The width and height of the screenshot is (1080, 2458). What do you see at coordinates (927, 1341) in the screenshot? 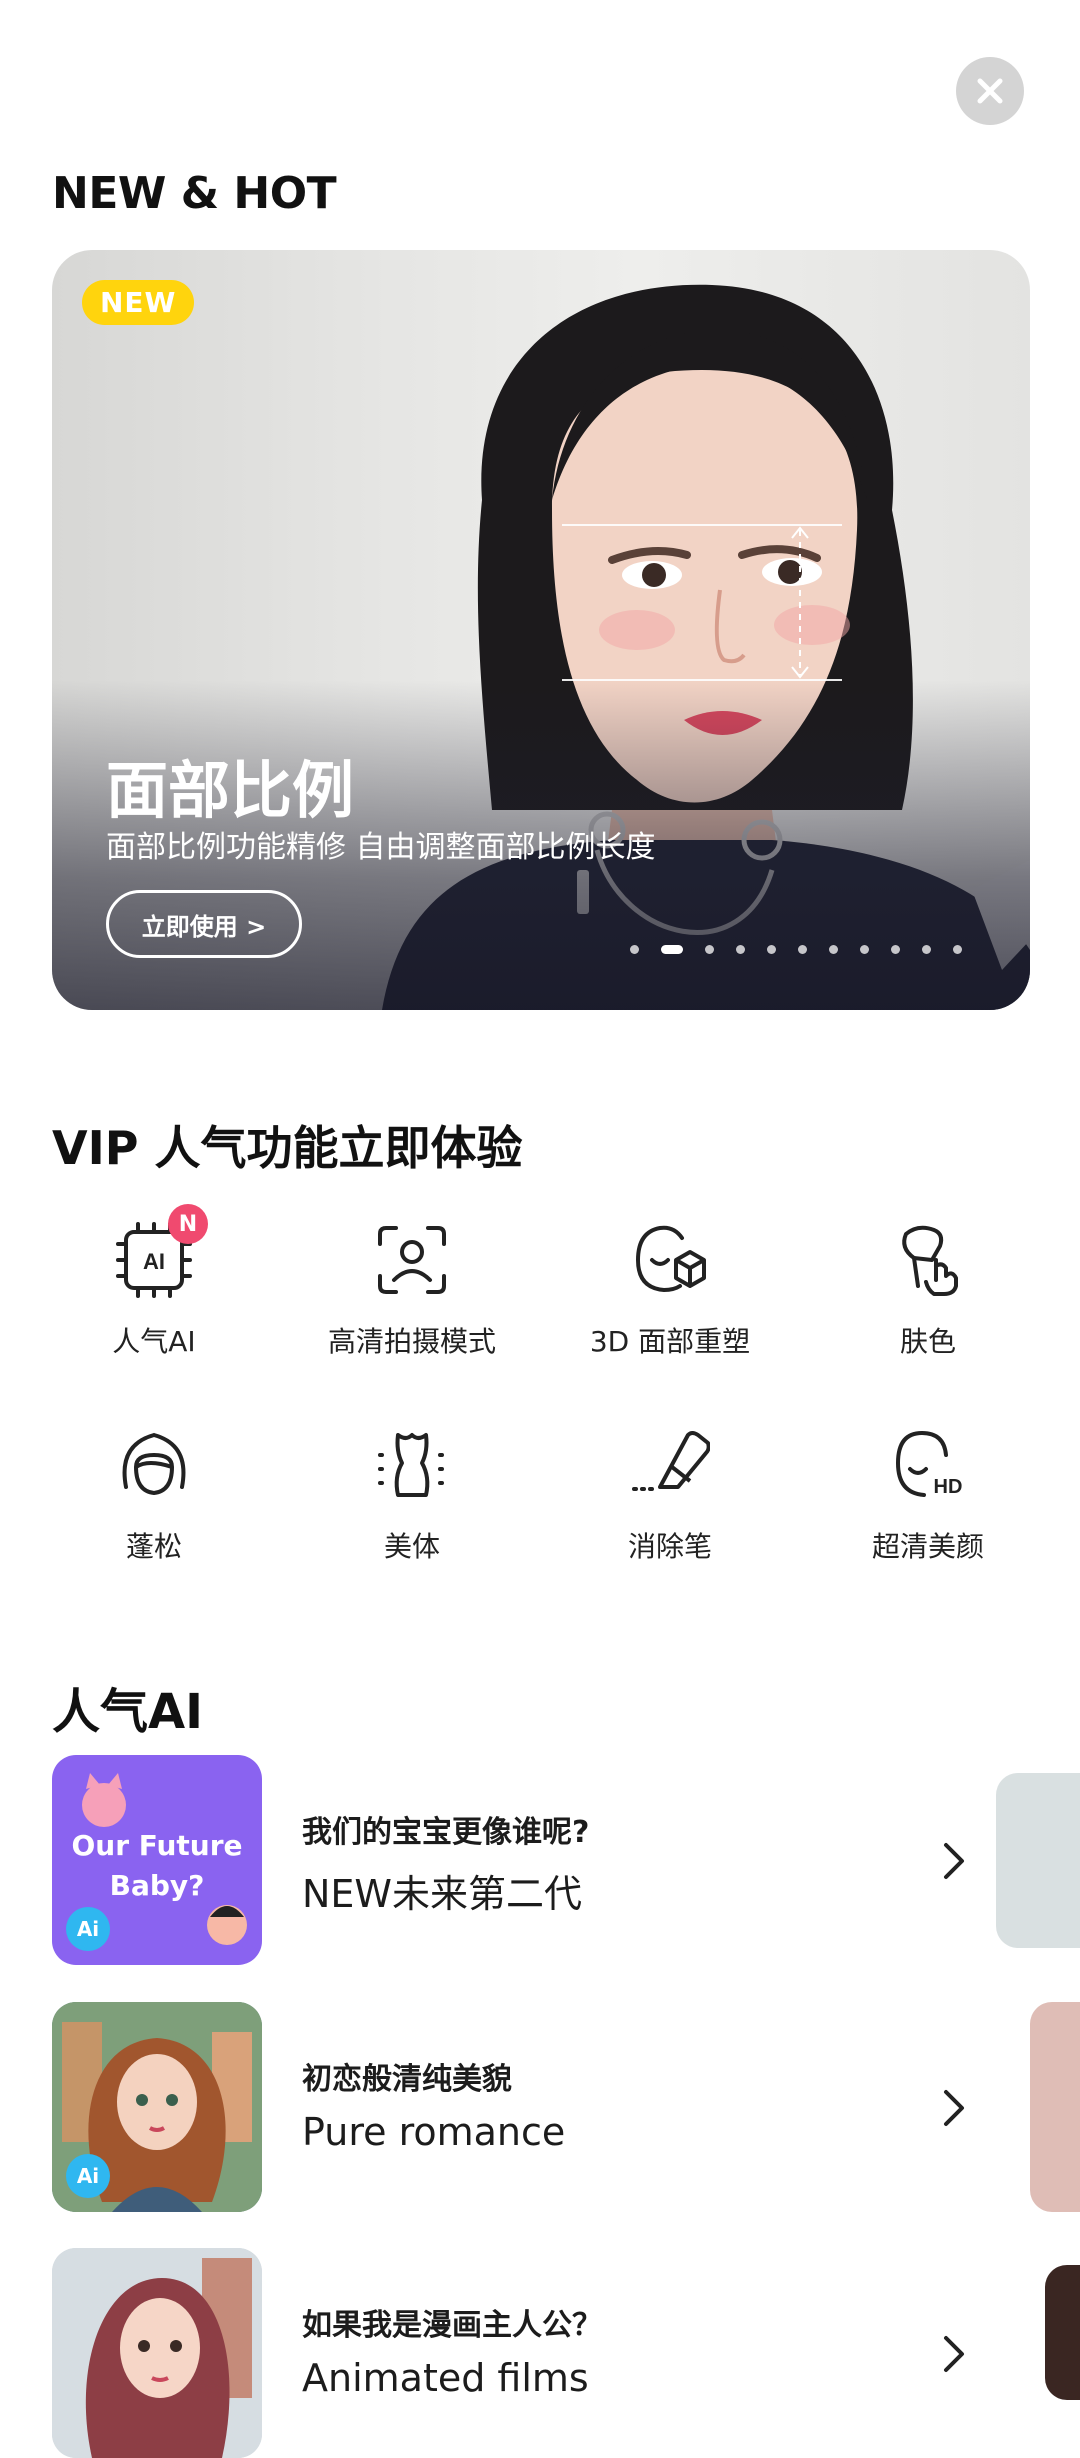
I see `feature-label: 肤色` at bounding box center [927, 1341].